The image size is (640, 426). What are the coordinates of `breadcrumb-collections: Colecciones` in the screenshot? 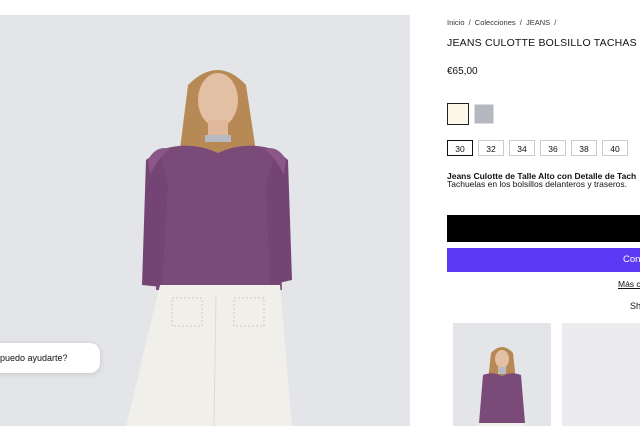 It's located at (495, 22).